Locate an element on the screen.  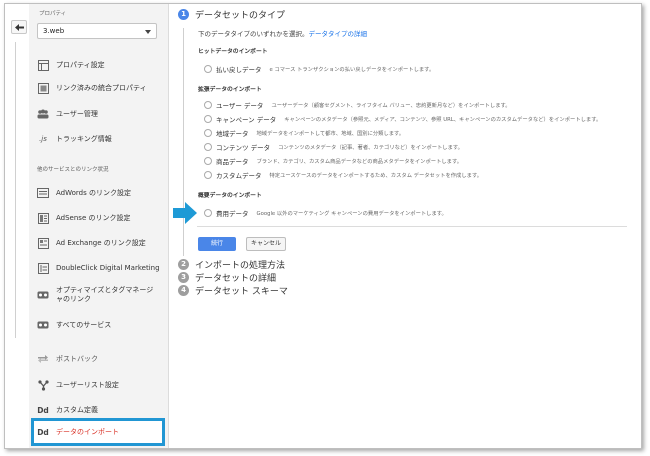
divider is located at coordinates (412, 226).